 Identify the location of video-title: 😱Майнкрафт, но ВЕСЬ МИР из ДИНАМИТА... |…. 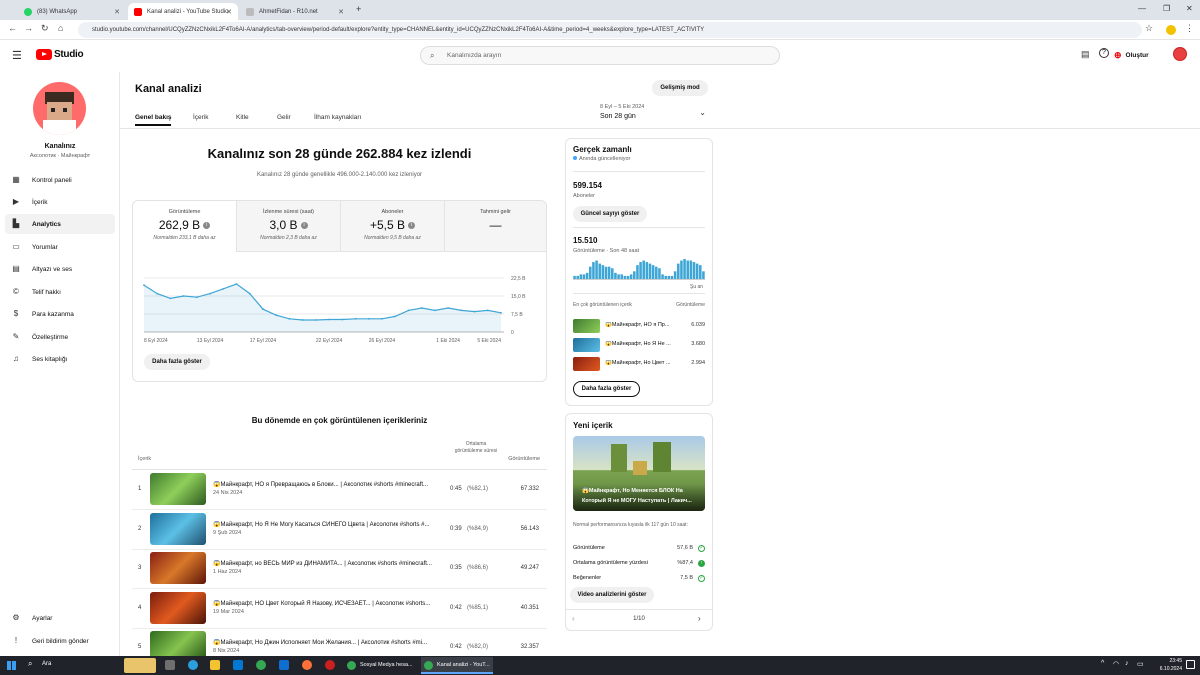
(325, 563).